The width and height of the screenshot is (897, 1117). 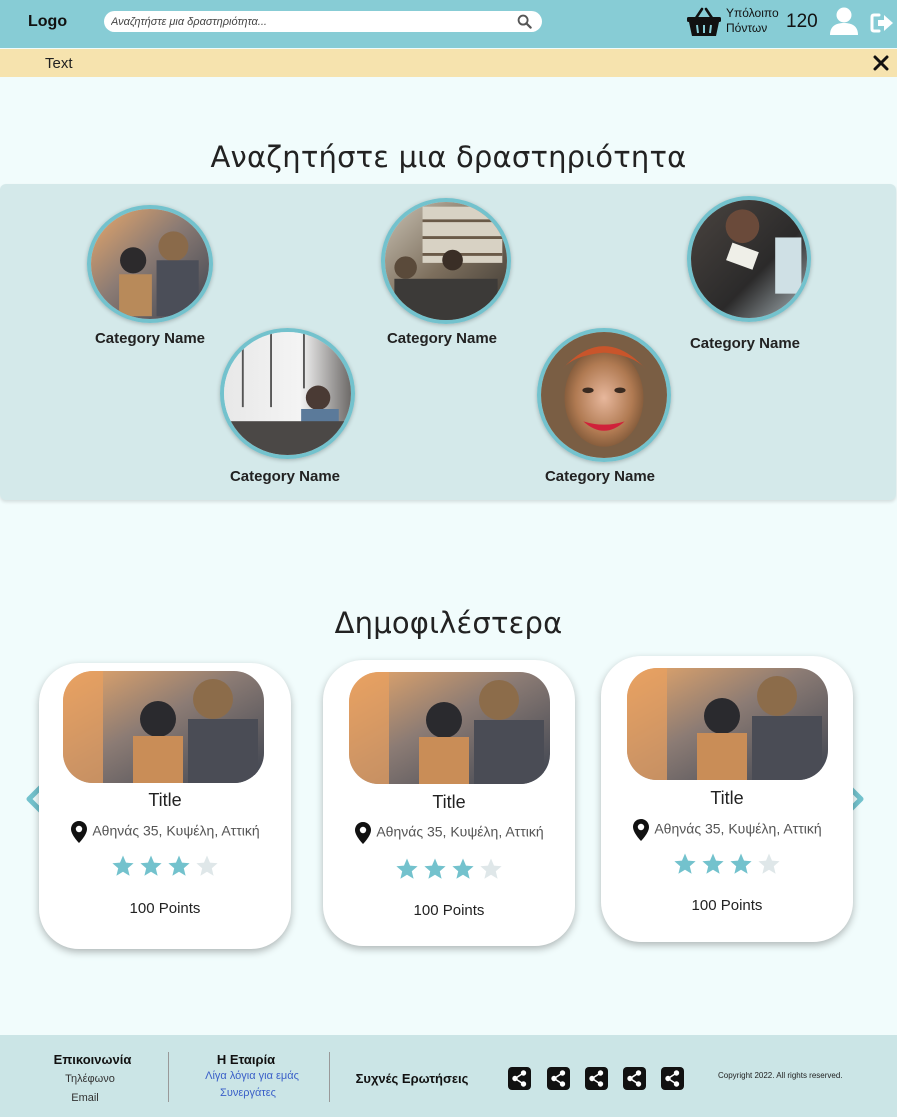 I want to click on logout-icon, so click(x=882, y=23).